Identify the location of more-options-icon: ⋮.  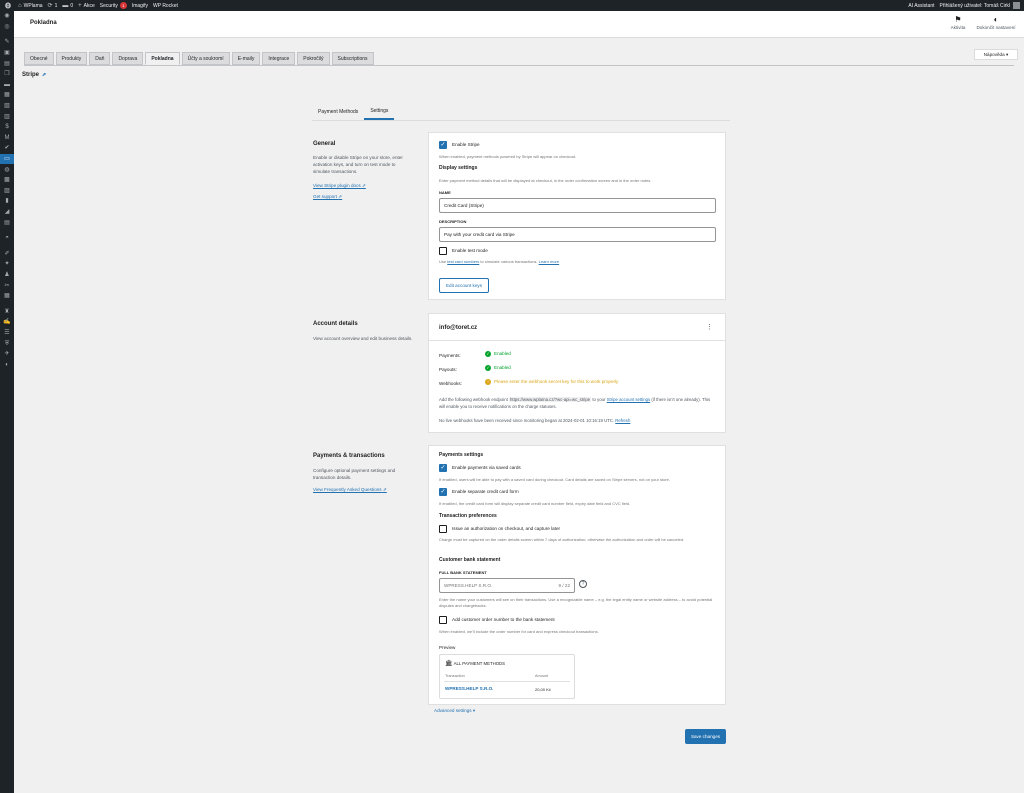
(709, 327).